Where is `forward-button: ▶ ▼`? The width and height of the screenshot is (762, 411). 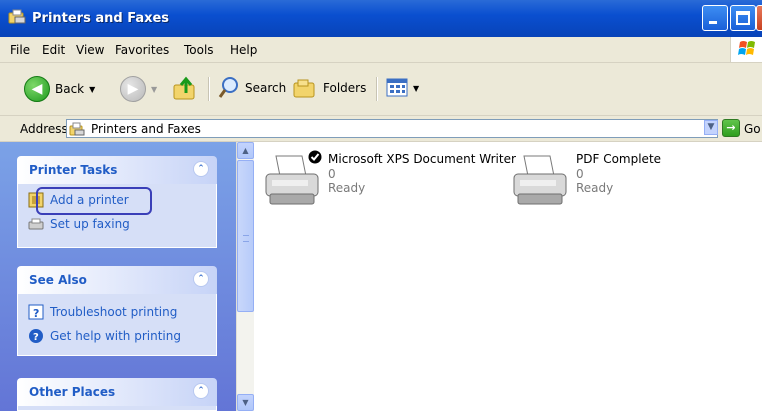
forward-button: ▶ ▼ is located at coordinates (138, 89).